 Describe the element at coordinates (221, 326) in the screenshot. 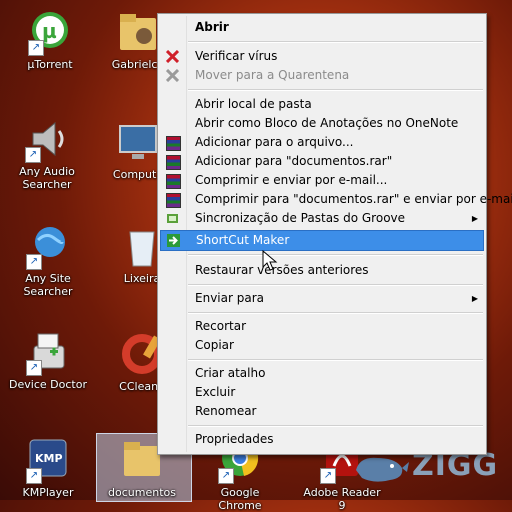

I see `menu-item-label: Recortar` at that location.